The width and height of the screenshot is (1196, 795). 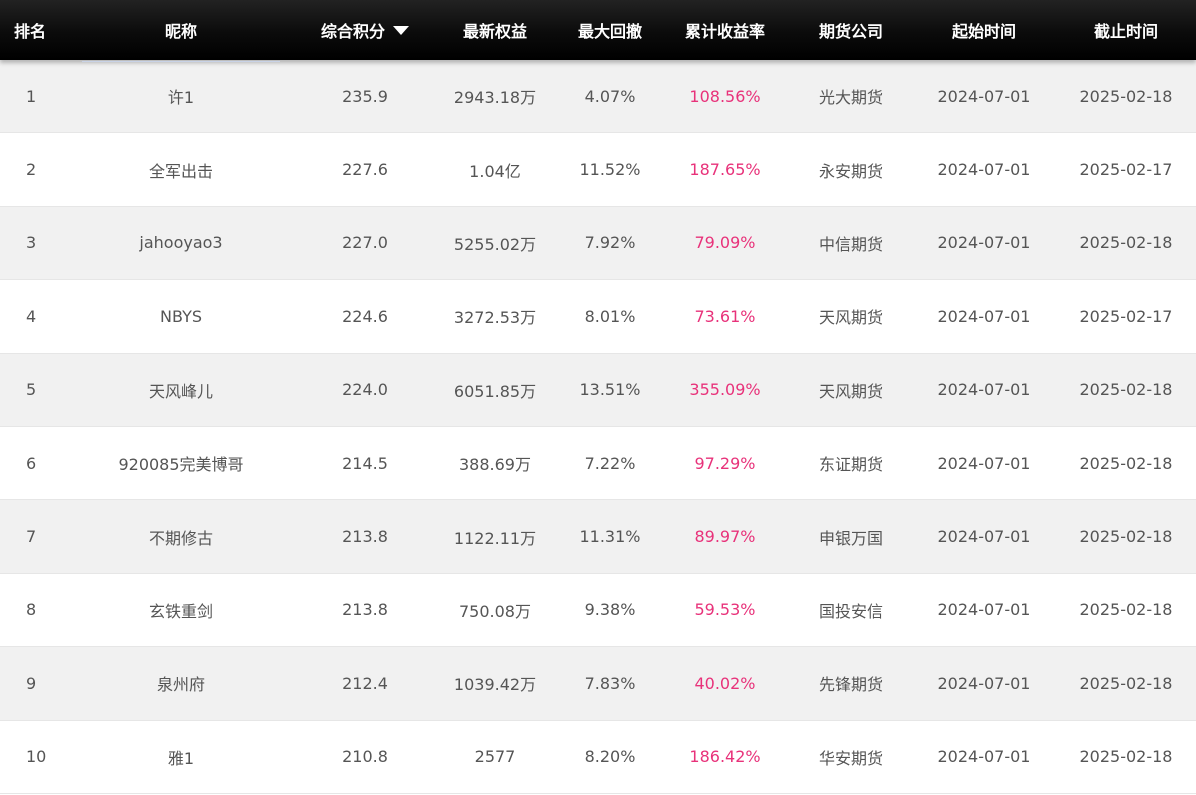 I want to click on firm-cell: 华安期货, so click(x=850, y=758).